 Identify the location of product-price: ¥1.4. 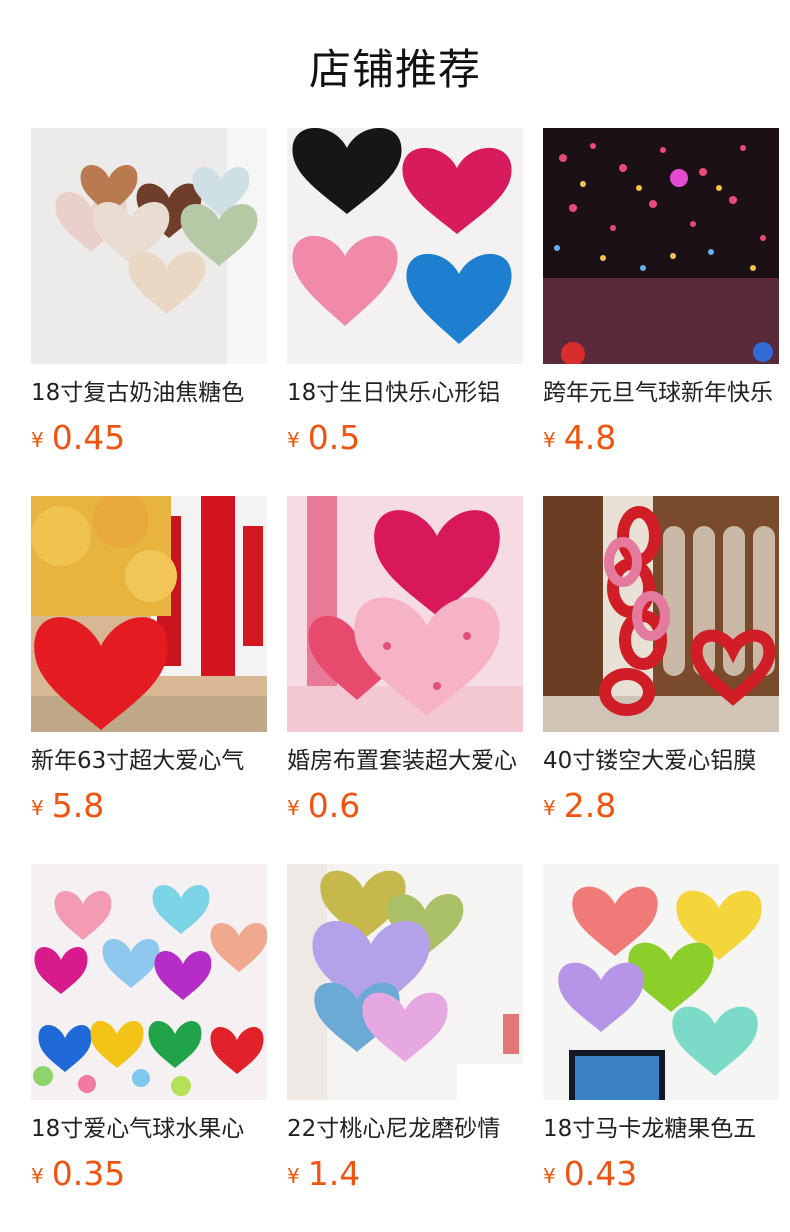
(323, 1174).